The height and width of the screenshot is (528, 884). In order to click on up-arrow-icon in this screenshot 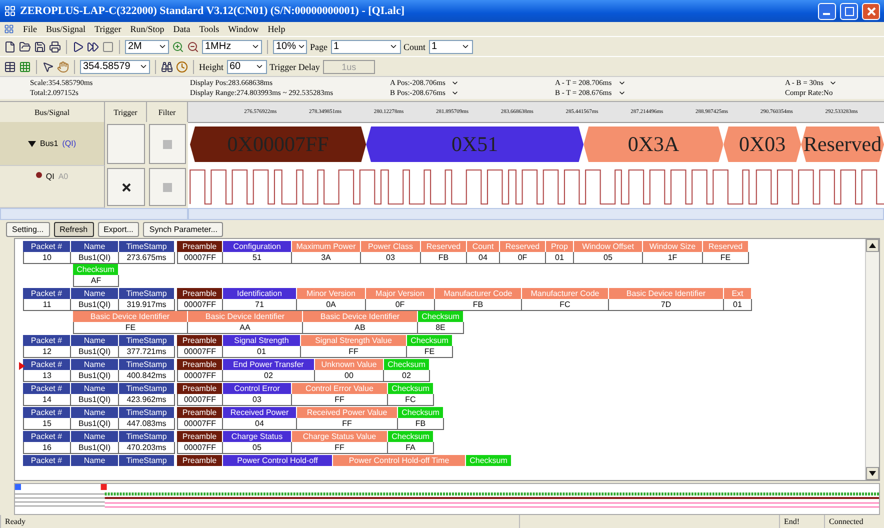, I will do `click(872, 245)`.